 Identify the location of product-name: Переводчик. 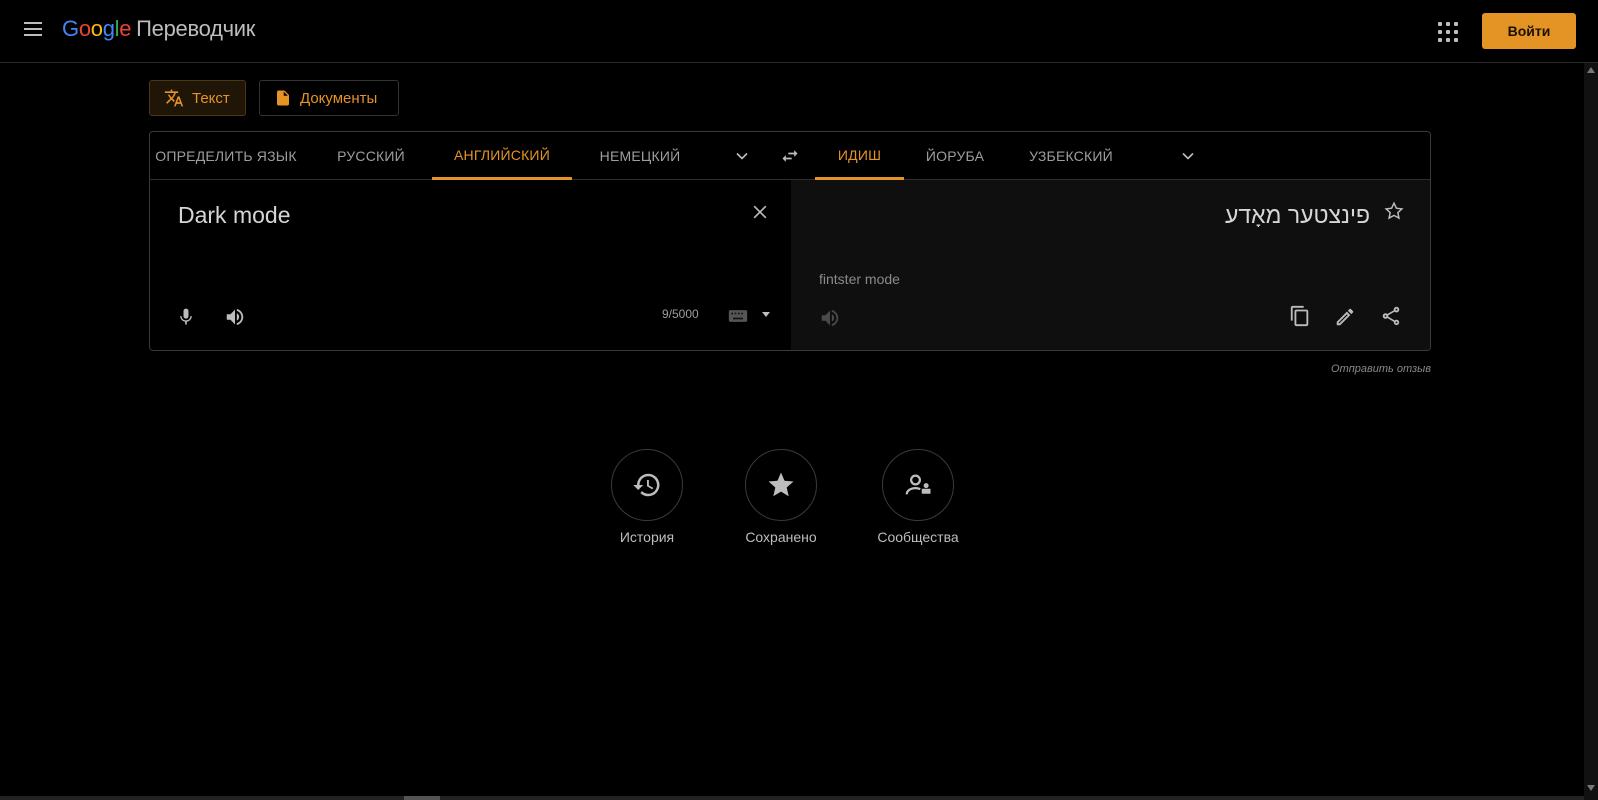
(196, 28).